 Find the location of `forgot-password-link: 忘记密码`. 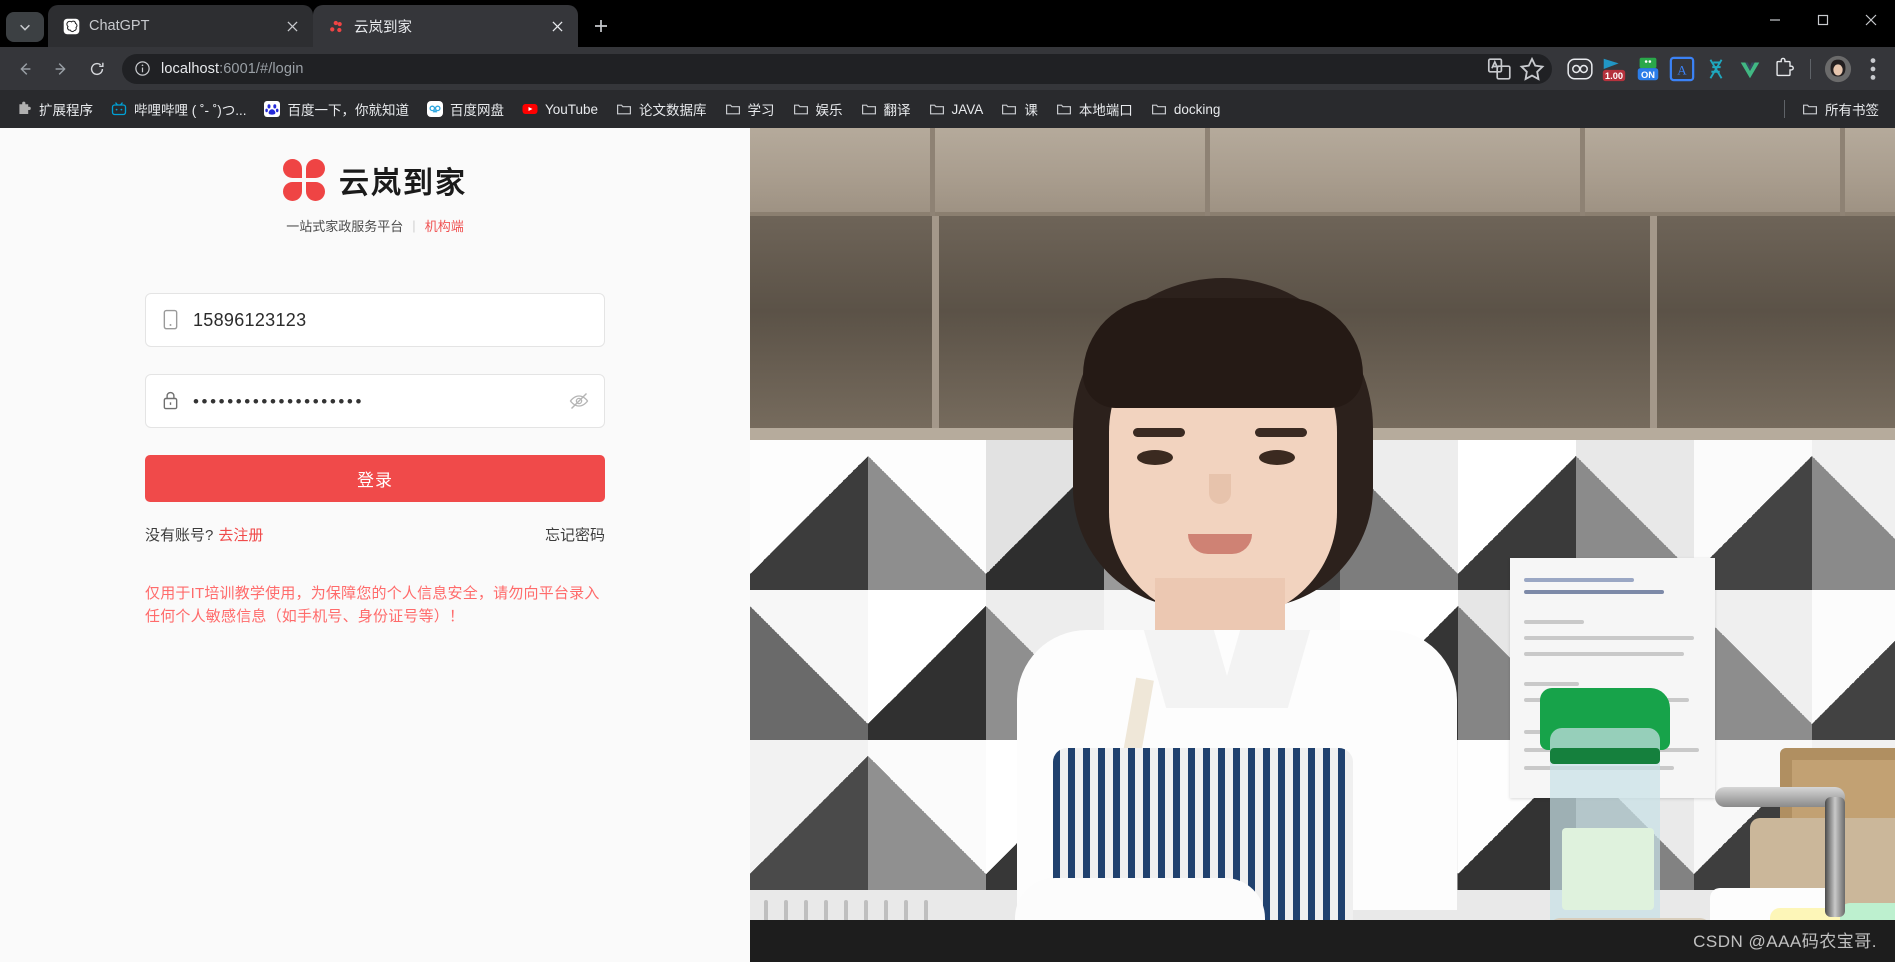

forgot-password-link: 忘记密码 is located at coordinates (575, 534).